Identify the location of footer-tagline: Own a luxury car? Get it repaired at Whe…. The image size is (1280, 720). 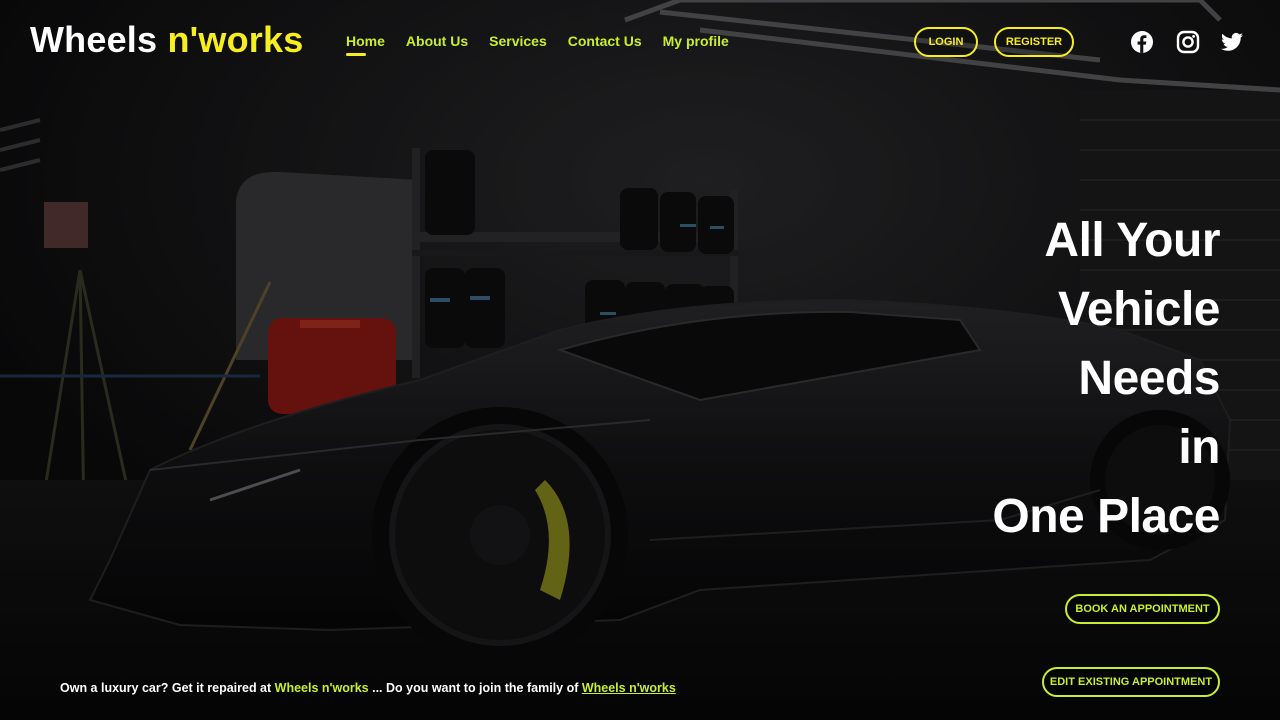
(368, 688).